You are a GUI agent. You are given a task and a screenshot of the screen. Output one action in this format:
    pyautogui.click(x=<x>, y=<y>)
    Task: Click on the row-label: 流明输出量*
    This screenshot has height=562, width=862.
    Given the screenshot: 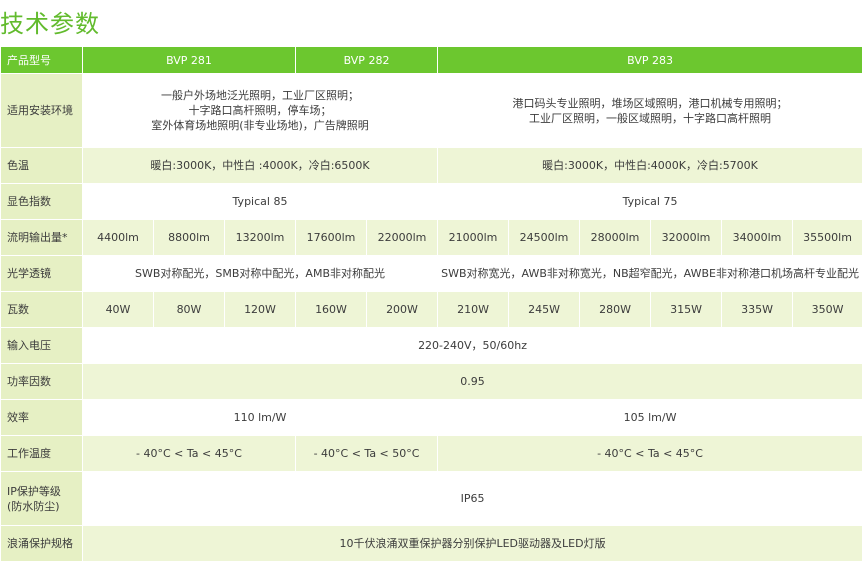 What is the action you would take?
    pyautogui.click(x=42, y=238)
    